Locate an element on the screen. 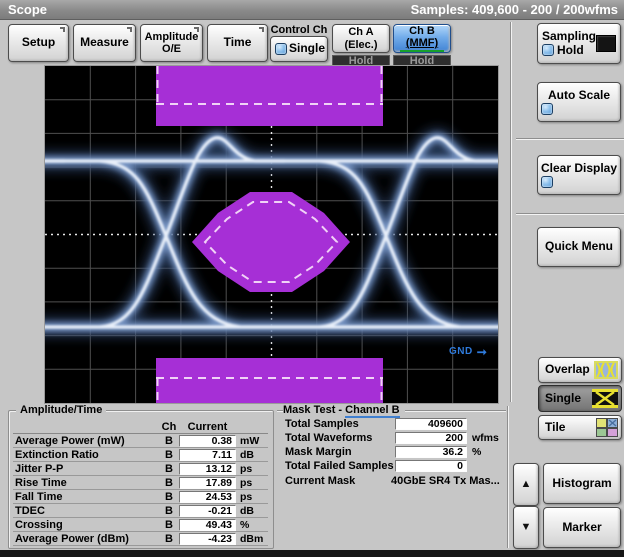 Image resolution: width=624 pixels, height=557 pixels. mask-test-row: Total Samples 409600 is located at coordinates (394, 425).